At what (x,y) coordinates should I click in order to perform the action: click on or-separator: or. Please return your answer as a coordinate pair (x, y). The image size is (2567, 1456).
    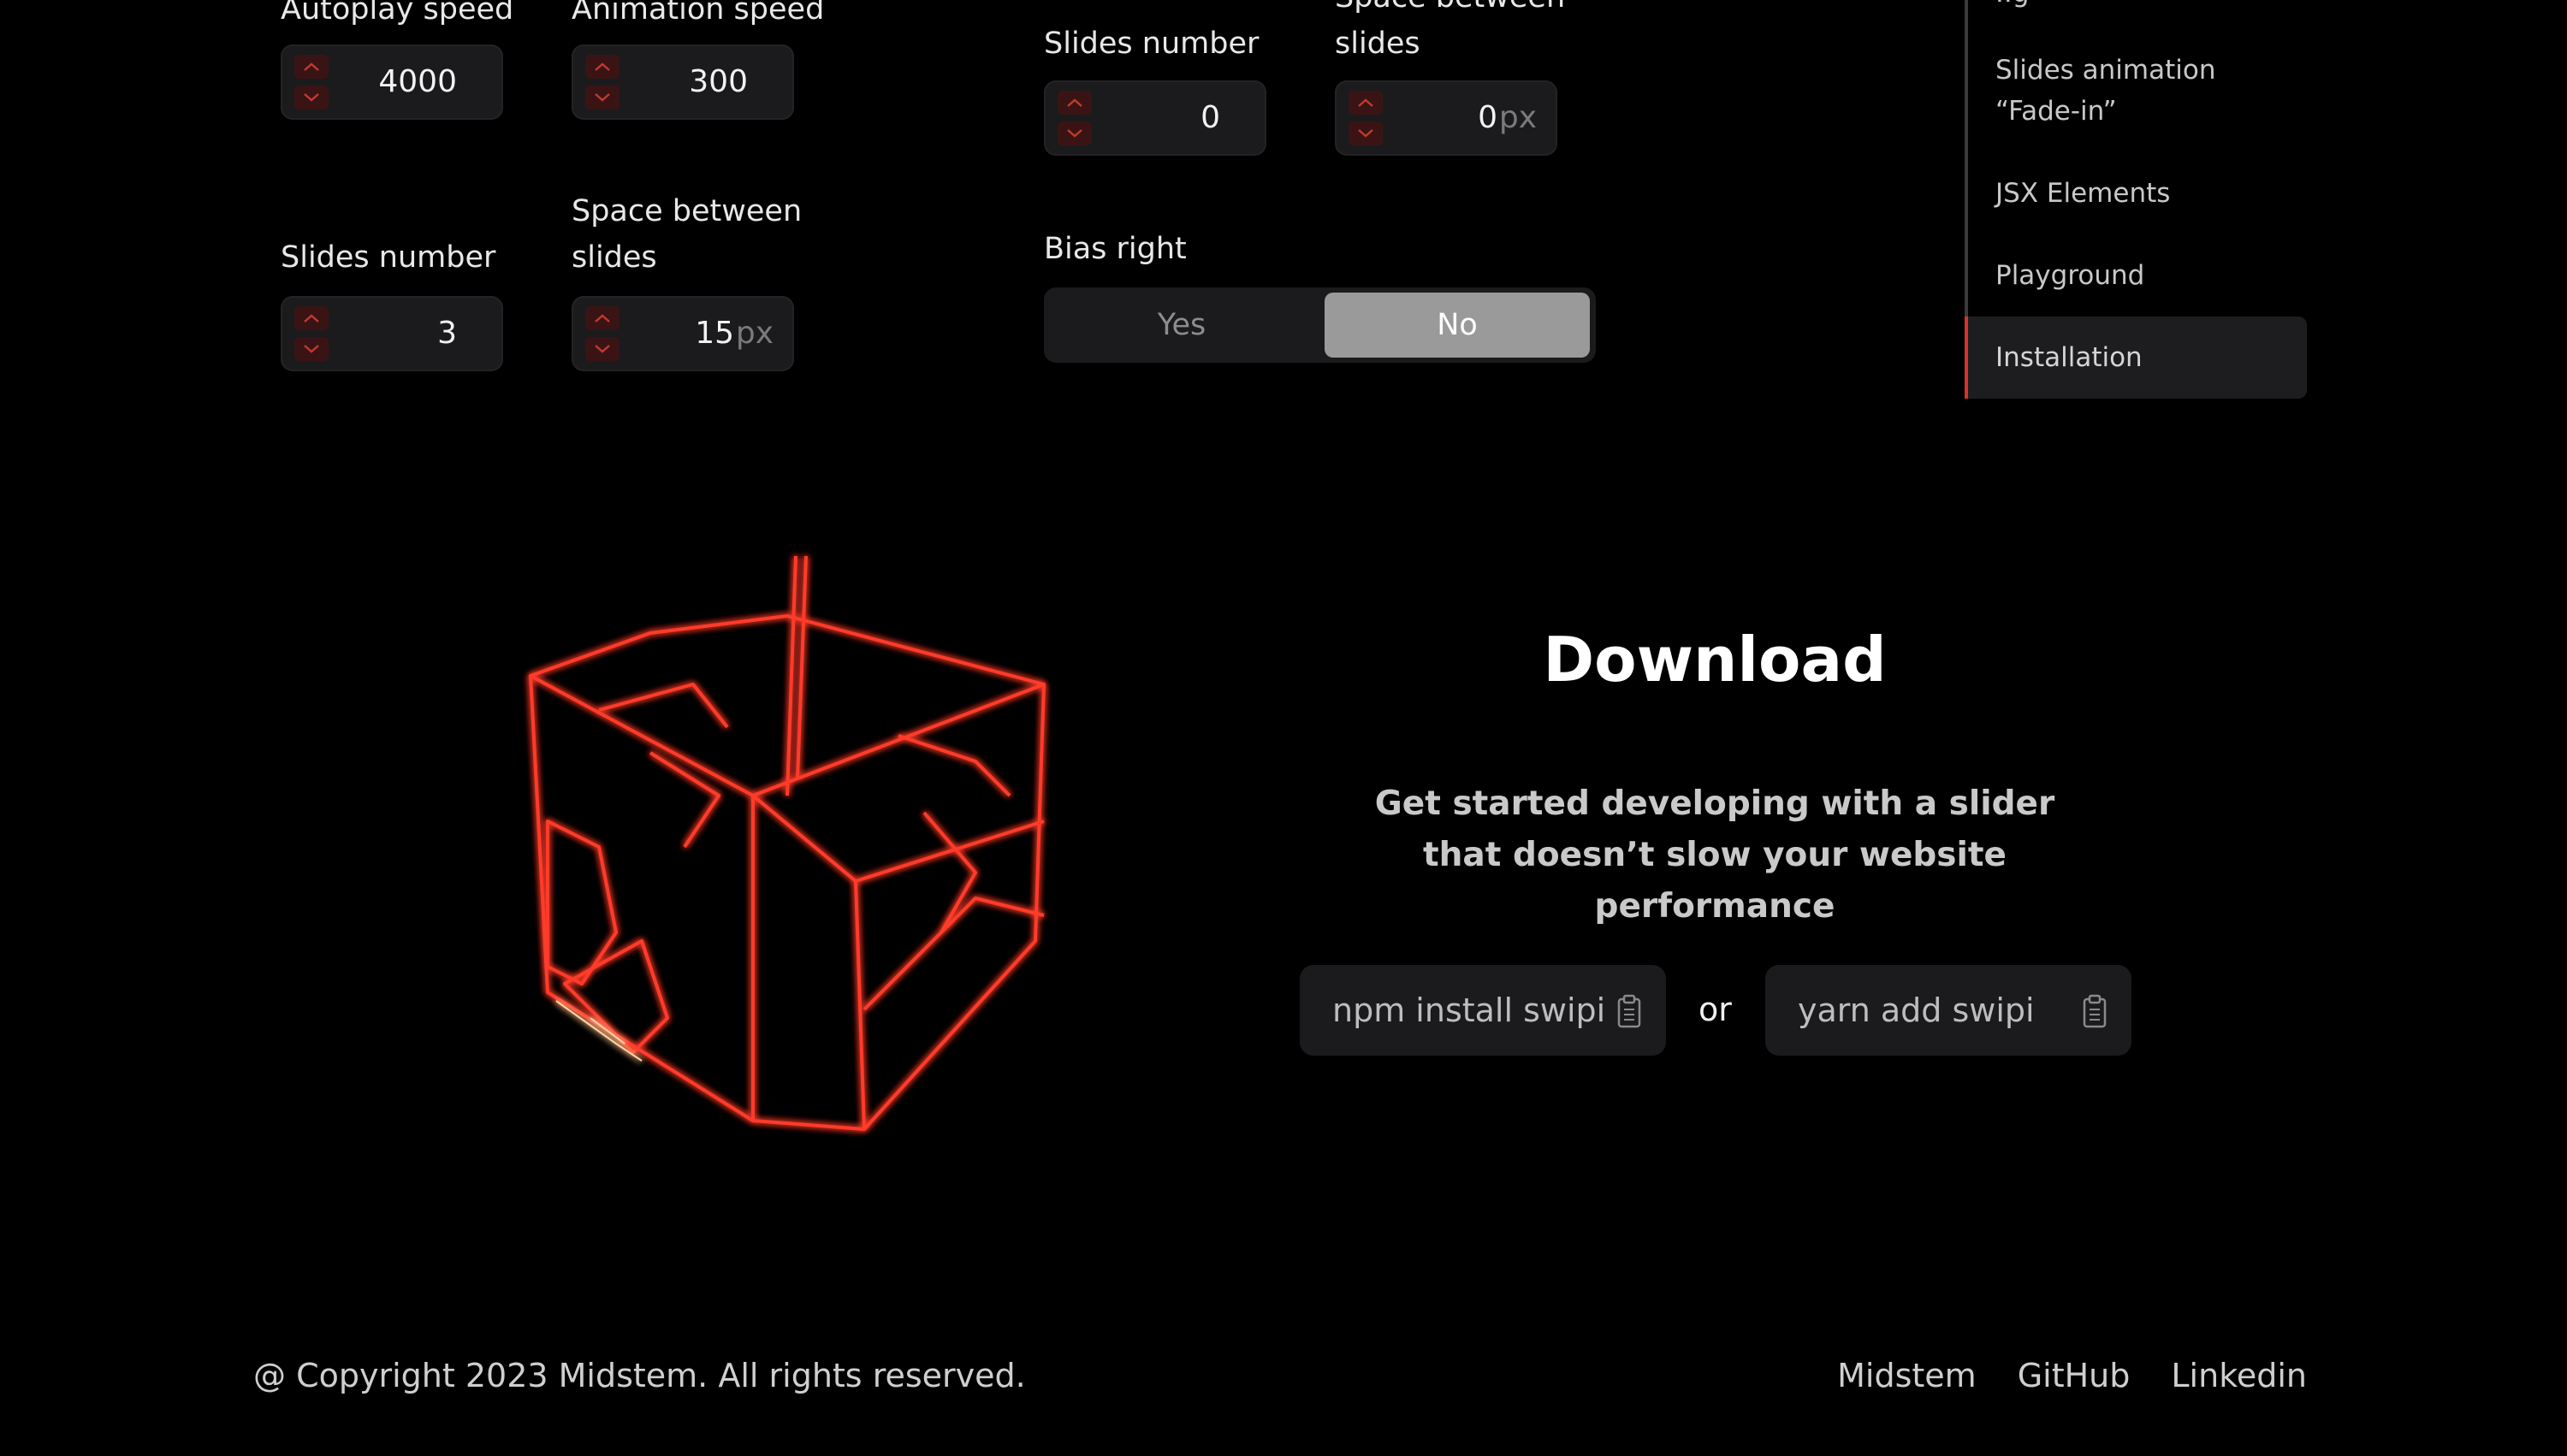
    Looking at the image, I should click on (1715, 1009).